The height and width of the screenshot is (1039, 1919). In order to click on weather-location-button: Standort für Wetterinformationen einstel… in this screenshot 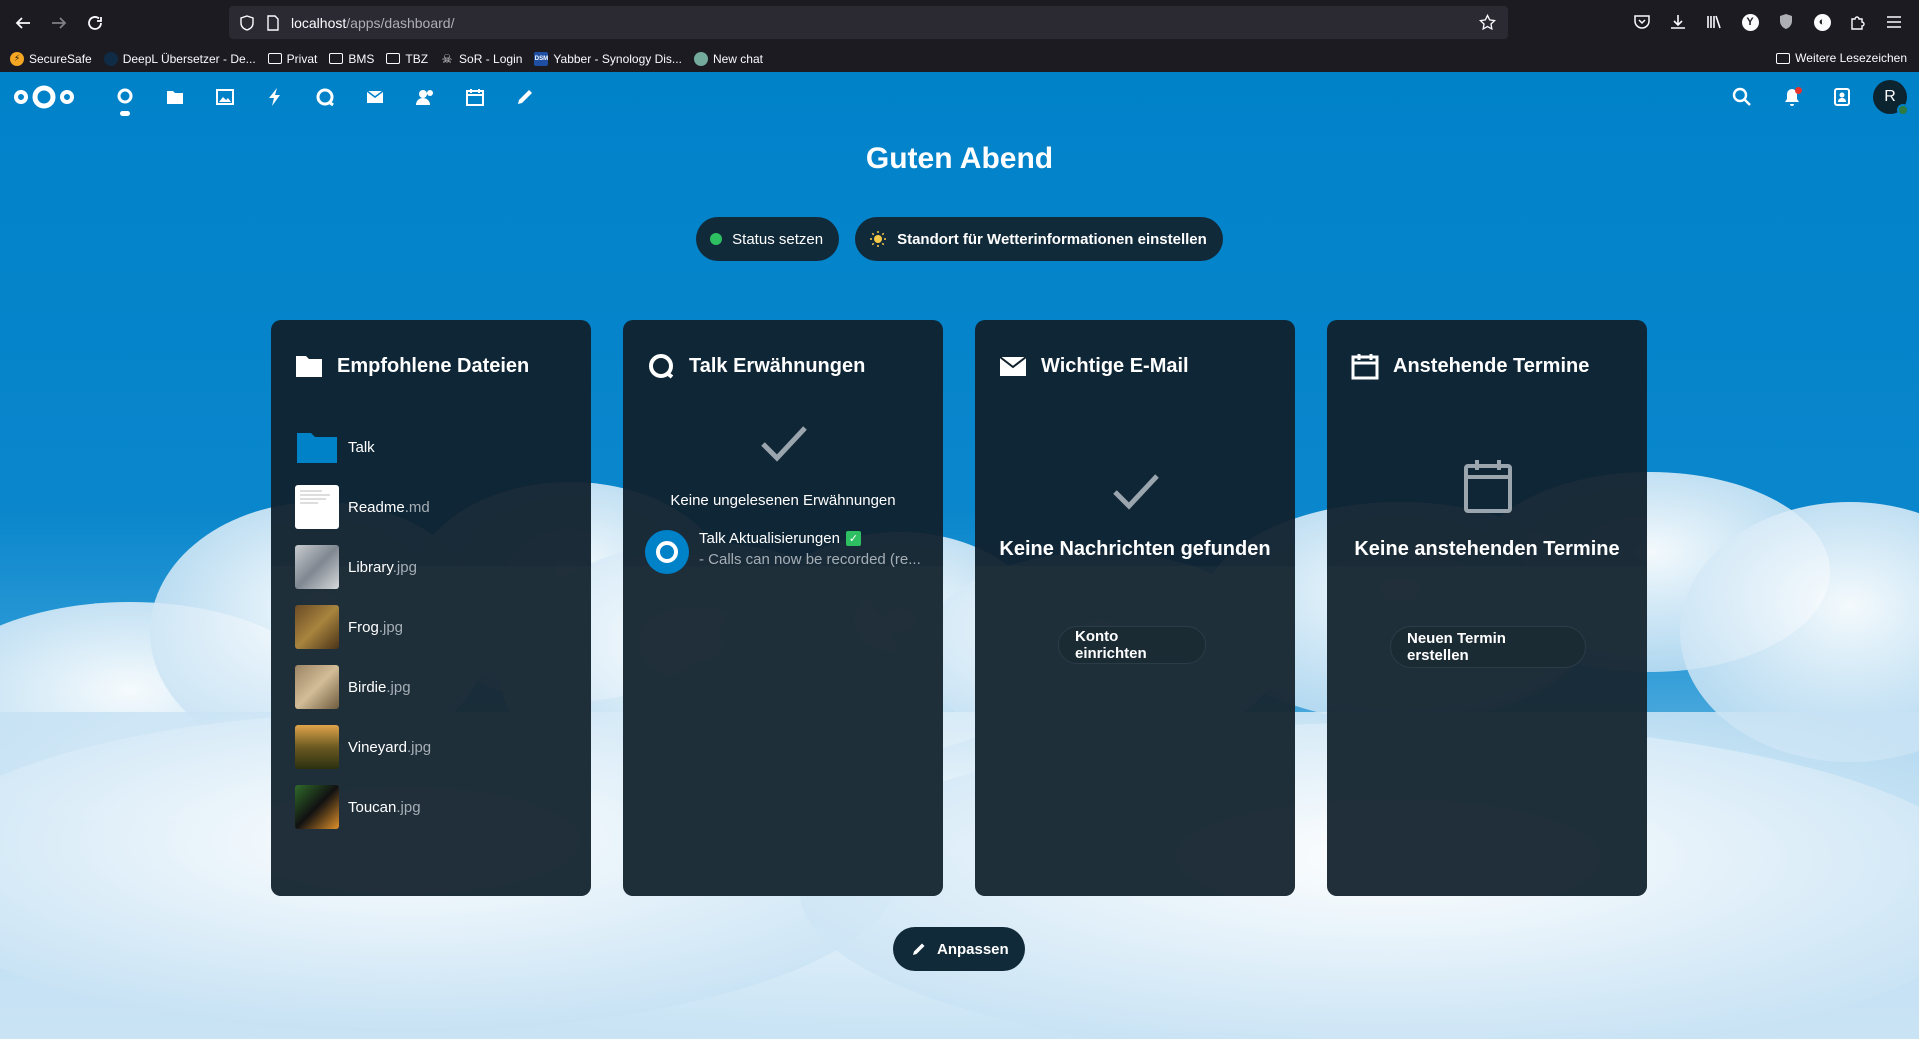, I will do `click(1039, 239)`.